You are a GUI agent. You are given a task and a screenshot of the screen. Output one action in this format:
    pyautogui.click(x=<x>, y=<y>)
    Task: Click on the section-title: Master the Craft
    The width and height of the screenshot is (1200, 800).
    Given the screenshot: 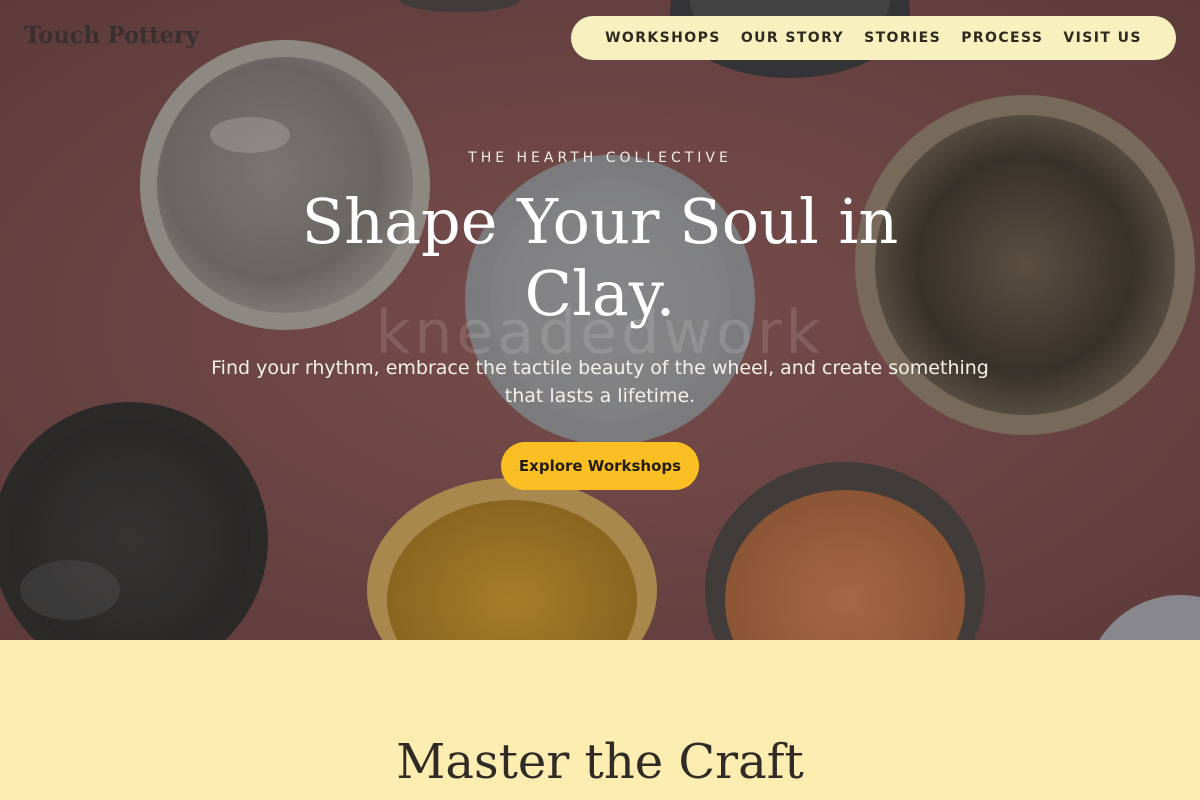 What is the action you would take?
    pyautogui.click(x=600, y=762)
    